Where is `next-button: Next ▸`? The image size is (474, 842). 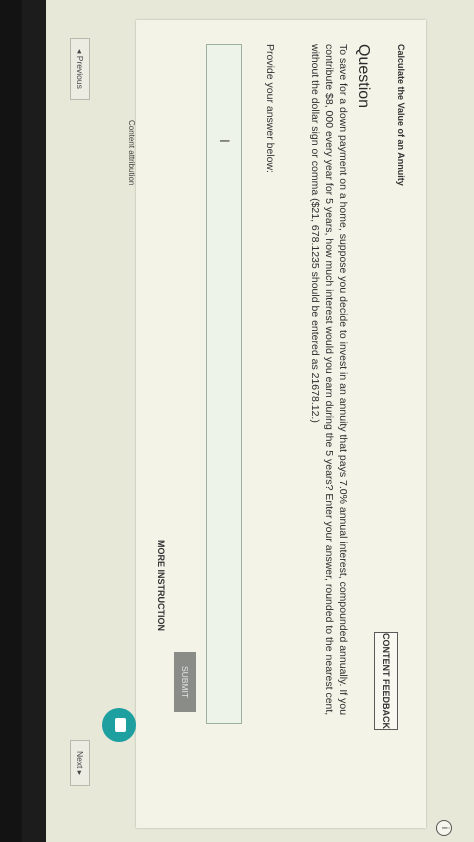
next-button: Next ▸ is located at coordinates (80, 763).